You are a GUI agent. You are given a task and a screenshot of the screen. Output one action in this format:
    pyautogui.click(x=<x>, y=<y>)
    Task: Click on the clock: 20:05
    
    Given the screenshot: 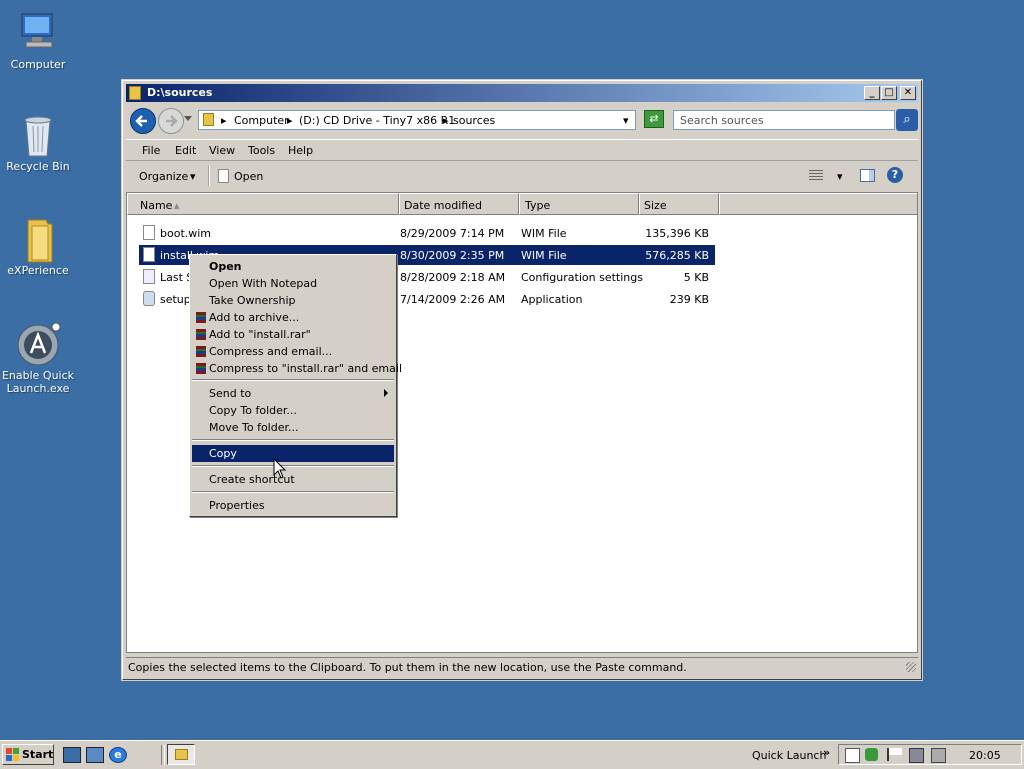 What is the action you would take?
    pyautogui.click(x=985, y=755)
    